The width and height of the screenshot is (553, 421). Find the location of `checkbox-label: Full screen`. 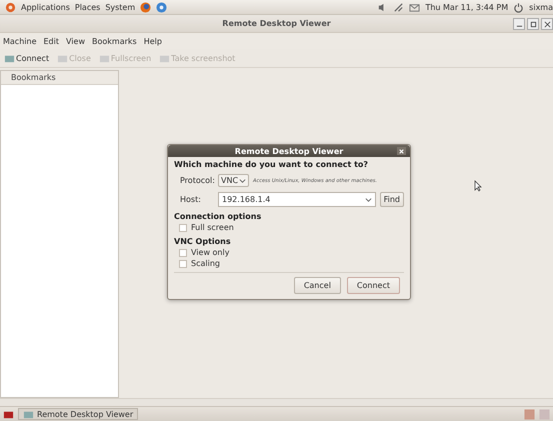

checkbox-label: Full screen is located at coordinates (212, 227).